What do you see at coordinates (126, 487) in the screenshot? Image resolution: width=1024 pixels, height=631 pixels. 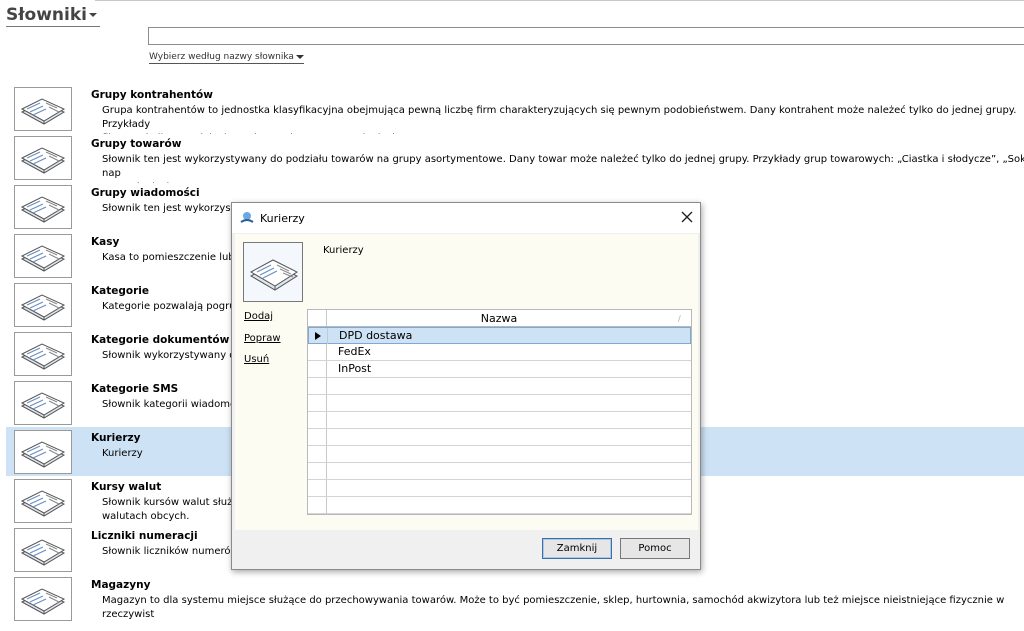 I see `dictionary-name: Kursy walut` at bounding box center [126, 487].